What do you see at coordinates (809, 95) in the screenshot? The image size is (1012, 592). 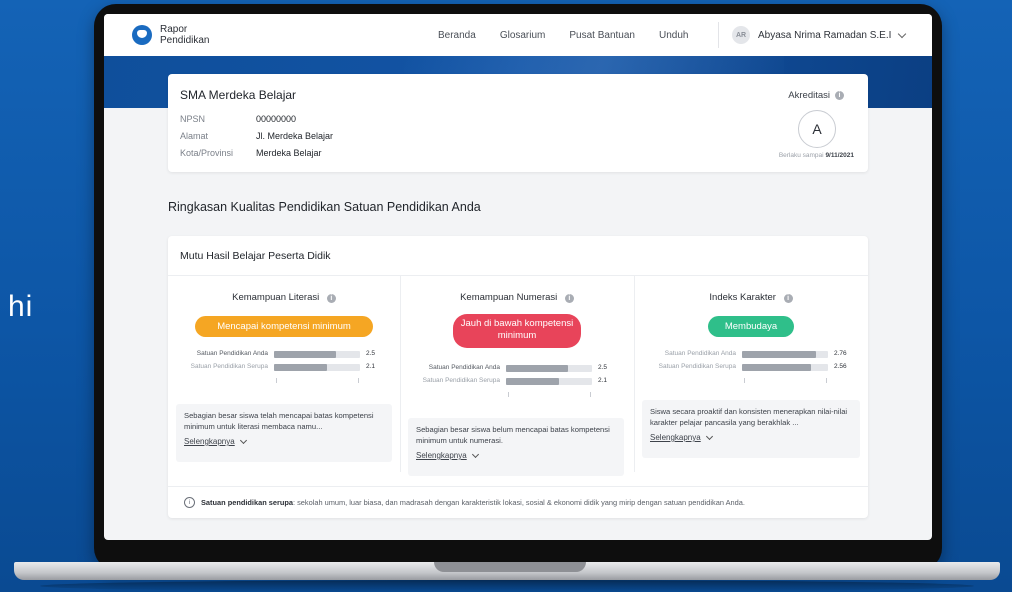 I see `accreditation-text: Akreditasi` at bounding box center [809, 95].